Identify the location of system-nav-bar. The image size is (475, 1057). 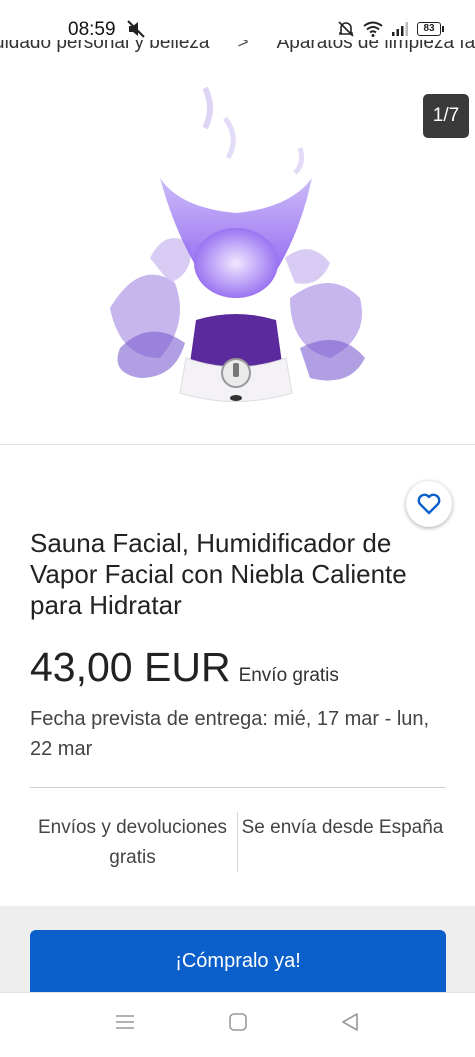
(237, 1024).